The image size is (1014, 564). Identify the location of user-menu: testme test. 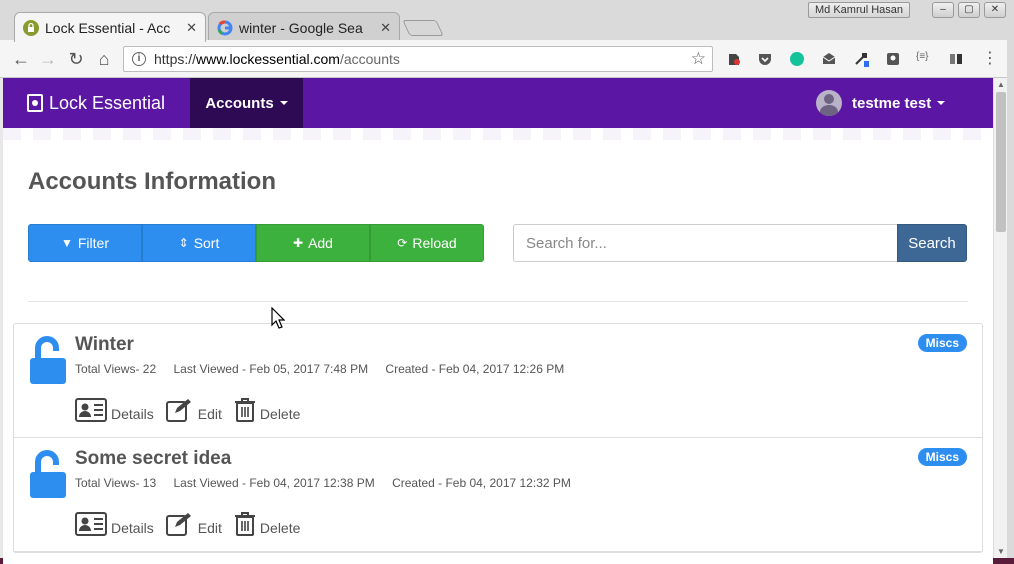
(881, 103).